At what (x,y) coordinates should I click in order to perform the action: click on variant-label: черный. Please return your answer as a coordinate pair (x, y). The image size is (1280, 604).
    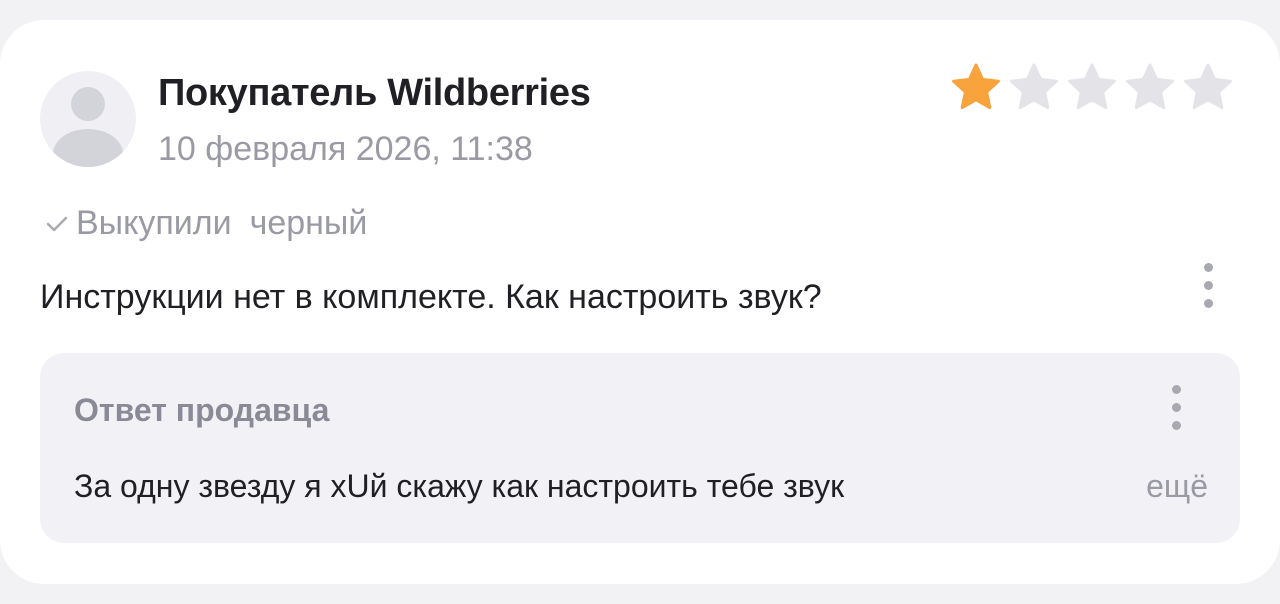
    Looking at the image, I should click on (308, 223).